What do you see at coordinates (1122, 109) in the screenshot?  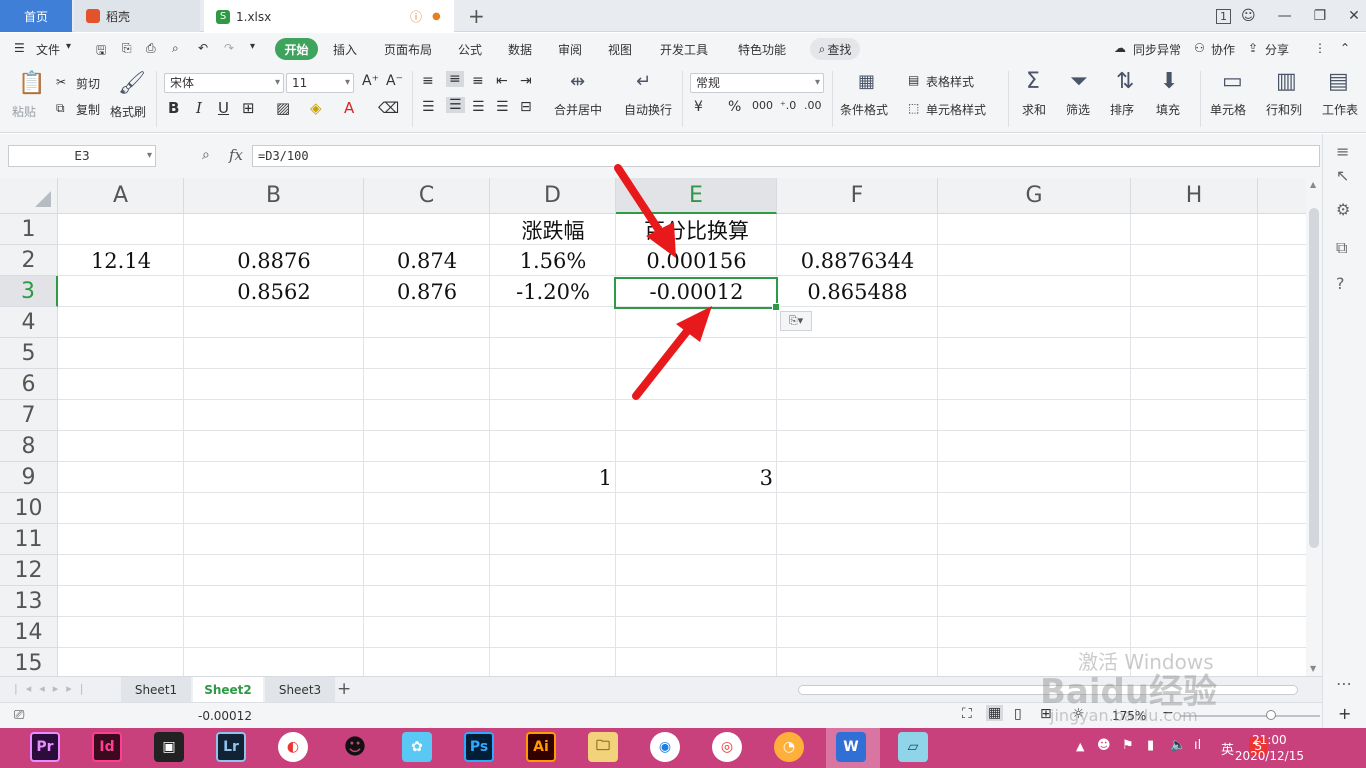 I see `sort-button: 排序` at bounding box center [1122, 109].